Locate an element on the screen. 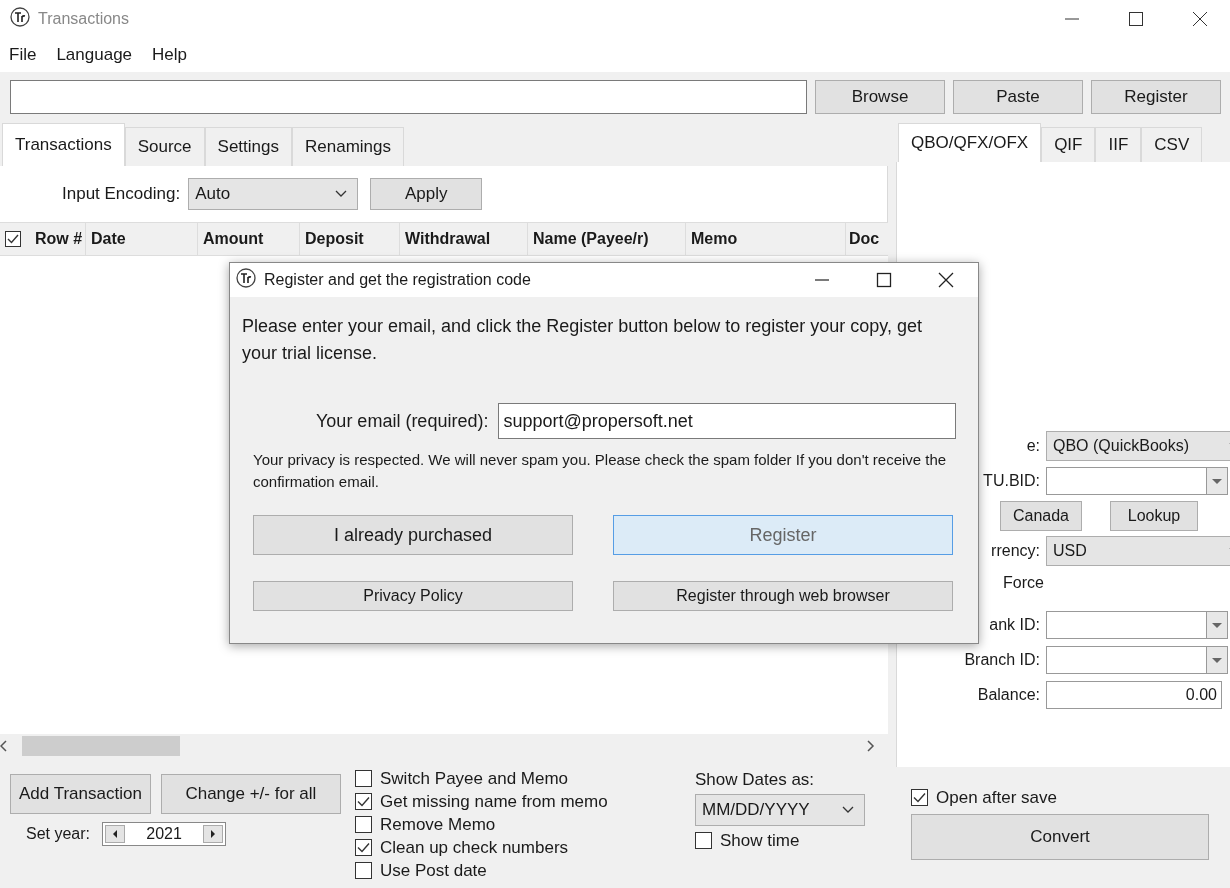  dialog-button: Register is located at coordinates (783, 535).